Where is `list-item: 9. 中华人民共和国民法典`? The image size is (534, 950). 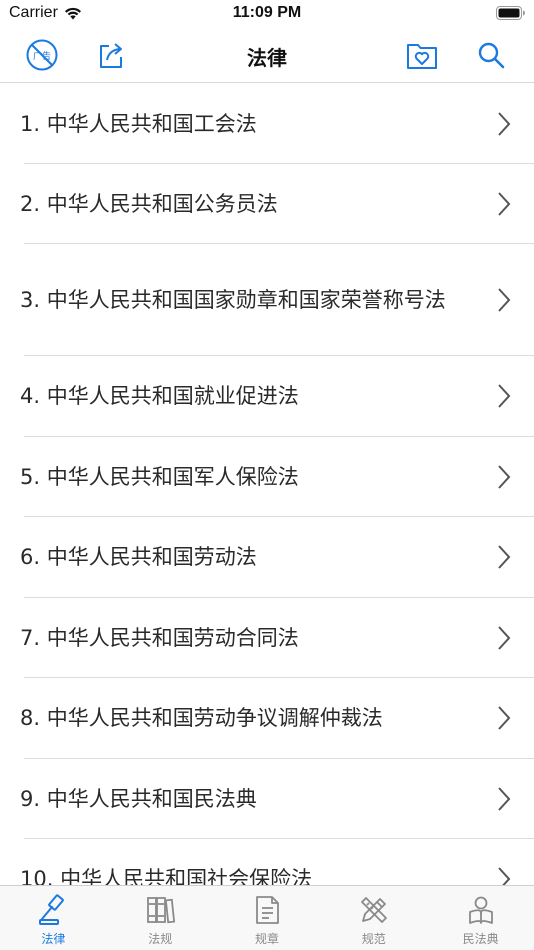 list-item: 9. 中华人民共和国民法典 is located at coordinates (277, 799).